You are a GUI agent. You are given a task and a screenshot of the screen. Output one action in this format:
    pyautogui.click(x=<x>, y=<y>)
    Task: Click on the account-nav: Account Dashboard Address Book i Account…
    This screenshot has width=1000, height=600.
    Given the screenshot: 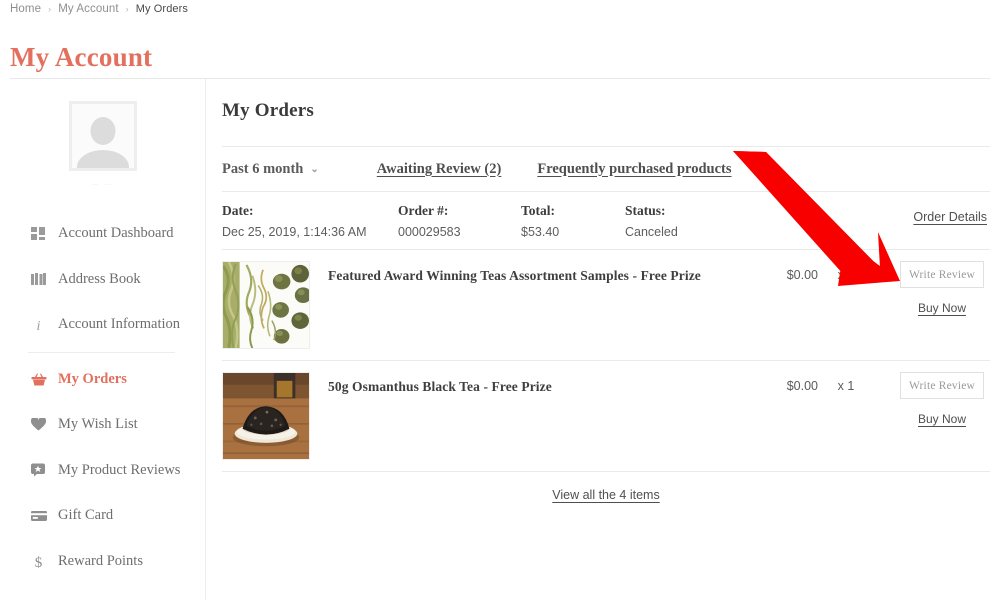 What is the action you would take?
    pyautogui.click(x=102, y=397)
    